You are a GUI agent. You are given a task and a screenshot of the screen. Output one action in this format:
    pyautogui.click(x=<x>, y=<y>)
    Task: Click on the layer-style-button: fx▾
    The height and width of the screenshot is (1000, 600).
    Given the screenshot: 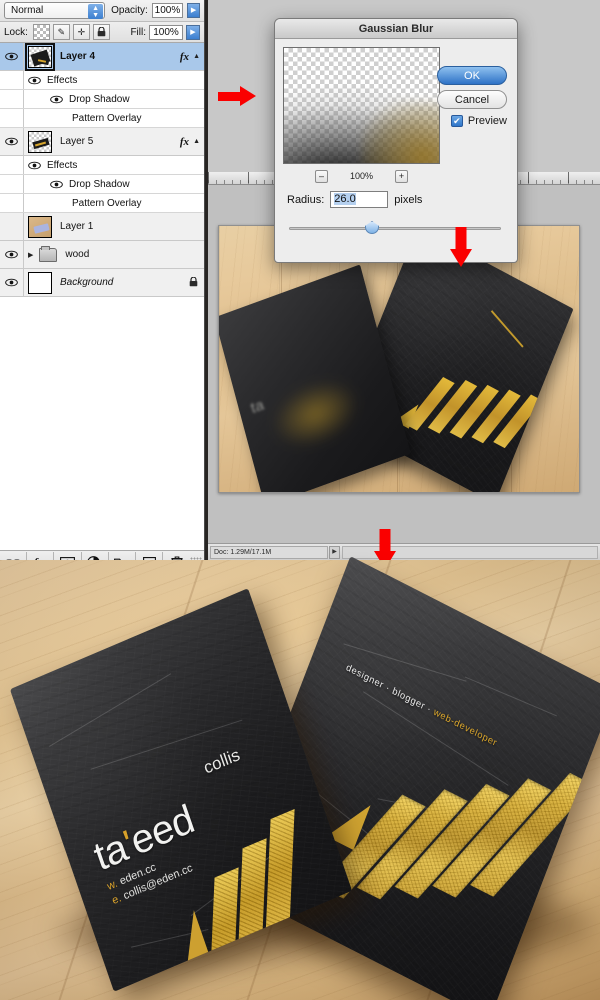 What is the action you would take?
    pyautogui.click(x=41, y=555)
    